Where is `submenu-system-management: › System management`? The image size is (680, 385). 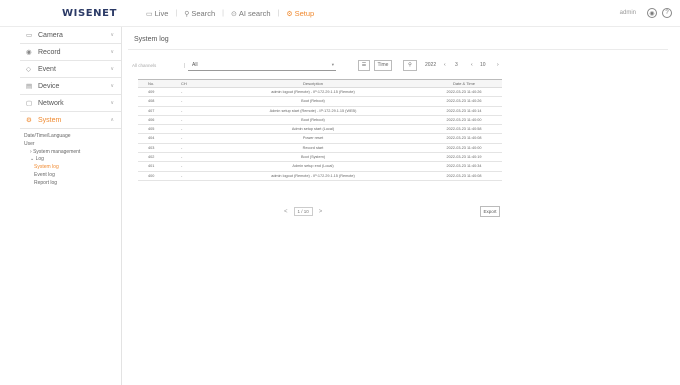 submenu-system-management: › System management is located at coordinates (70, 153).